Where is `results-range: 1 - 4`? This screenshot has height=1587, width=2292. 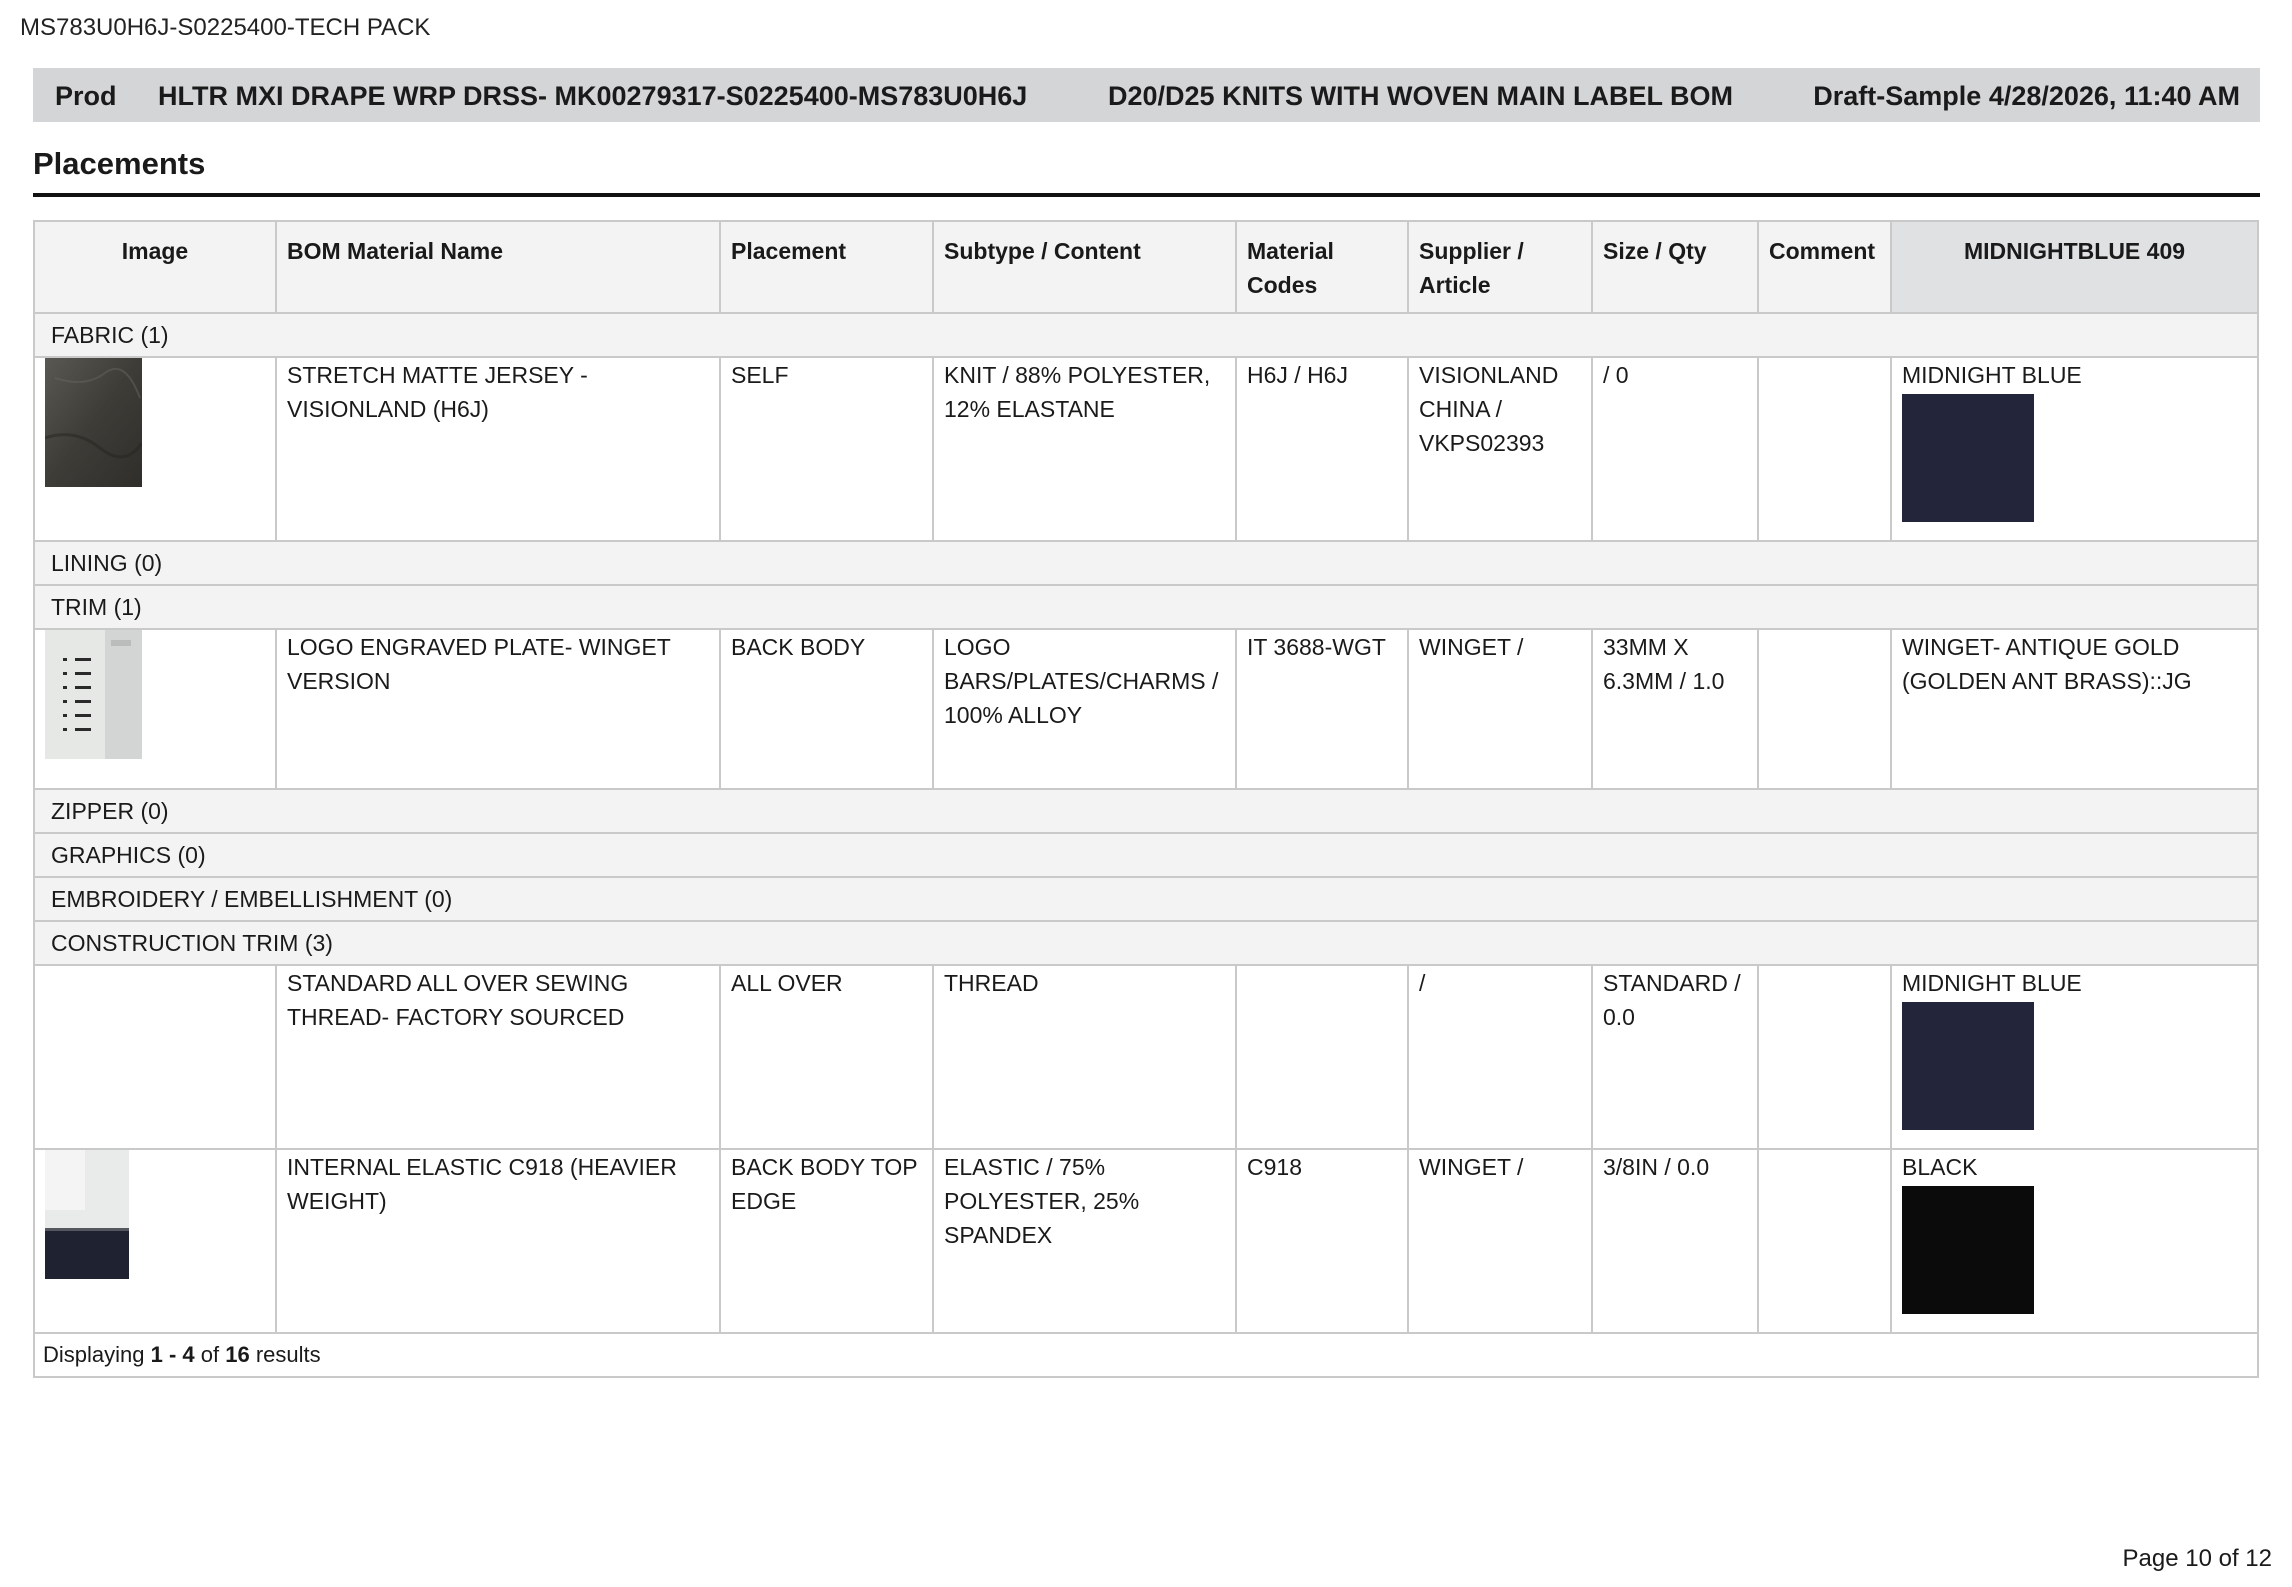
results-range: 1 - 4 is located at coordinates (172, 1354).